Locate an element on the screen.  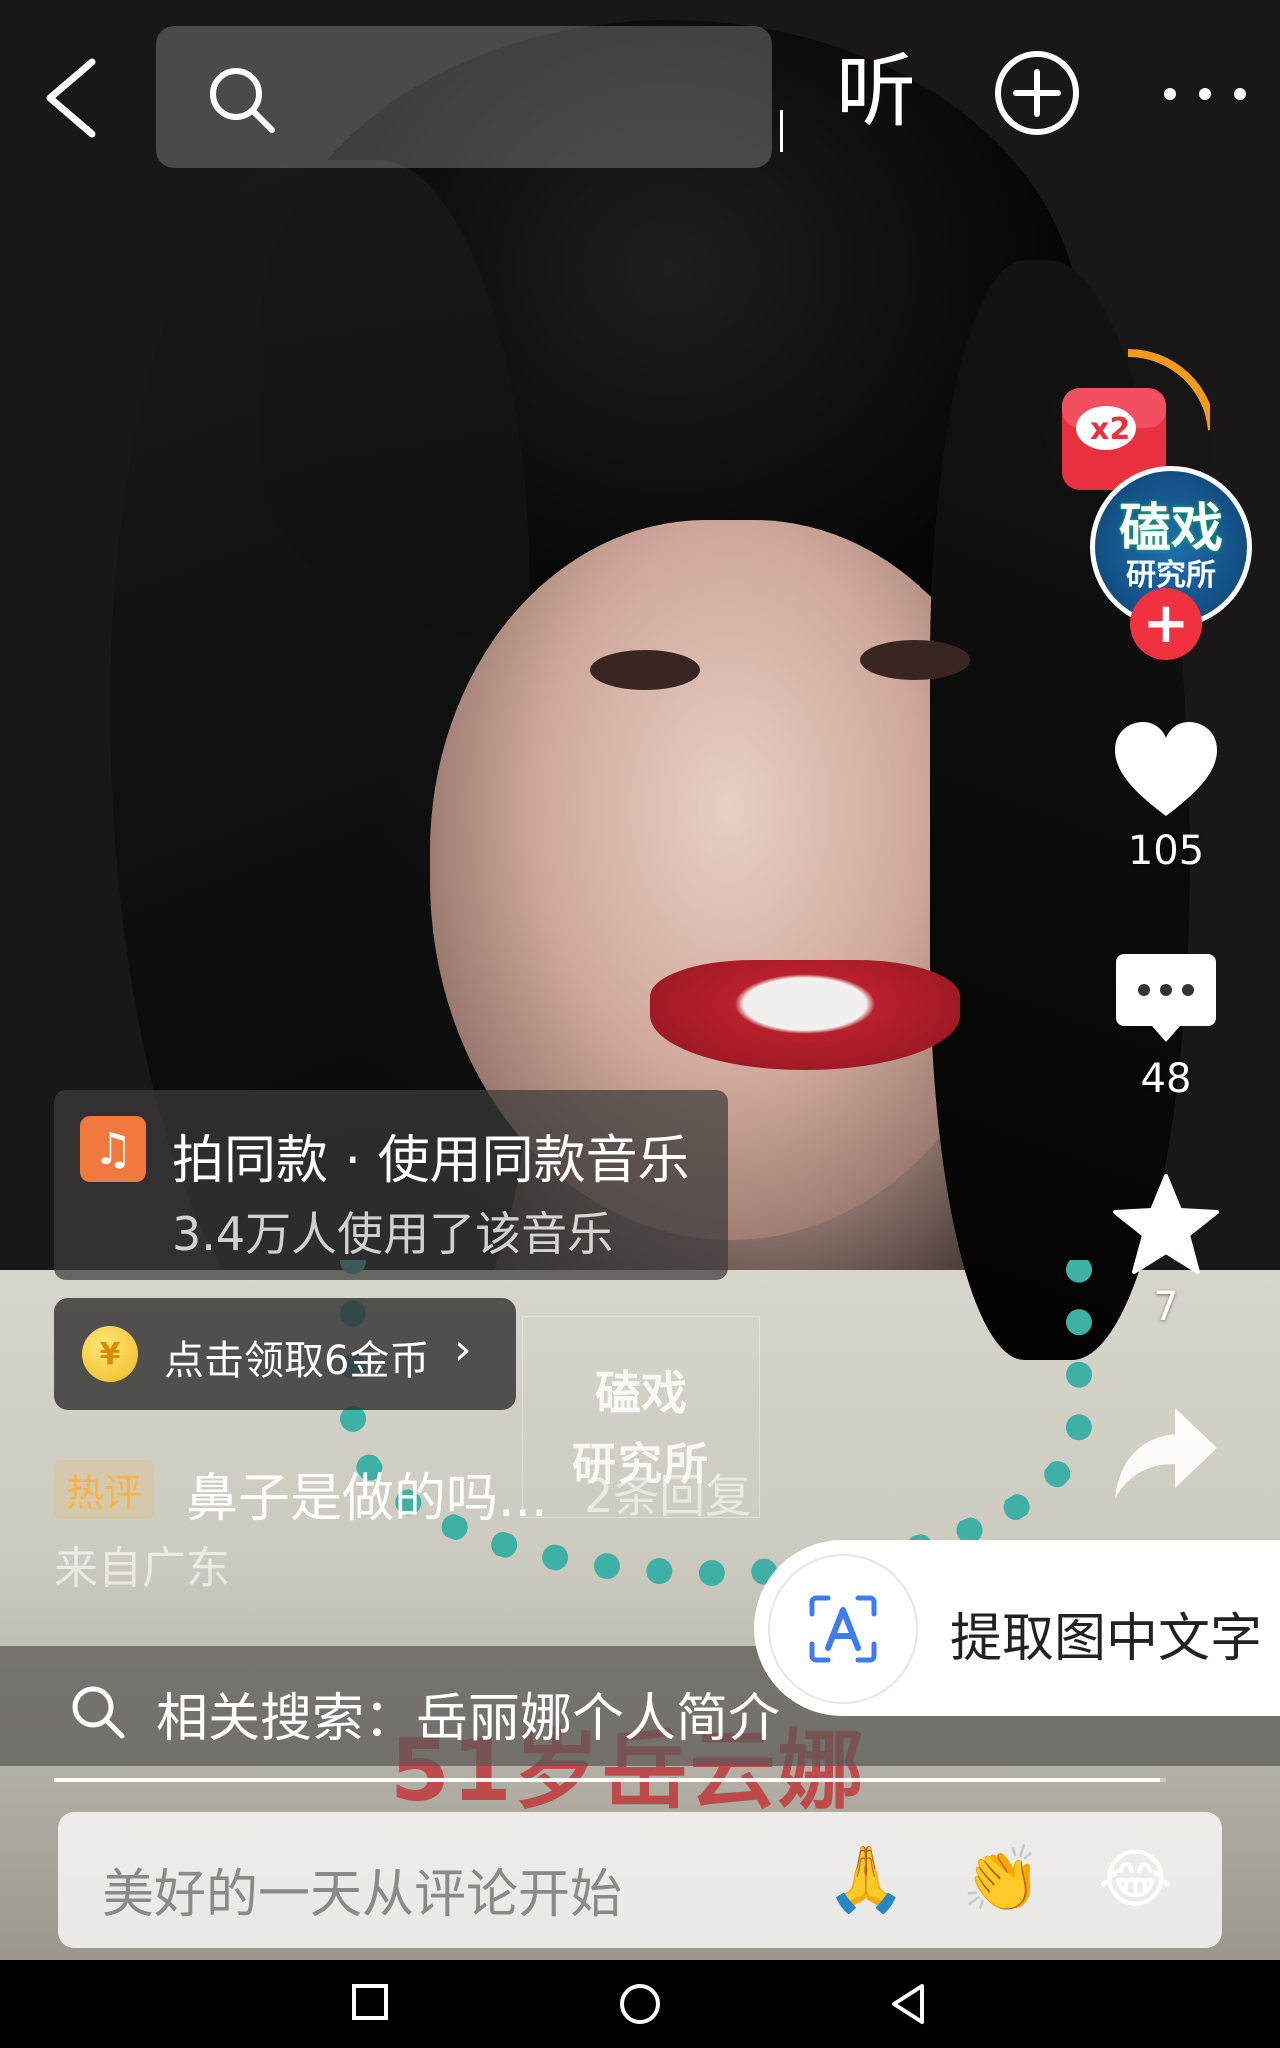
comment-placeholder: 美好的一天从评论开始 is located at coordinates (362, 1895).